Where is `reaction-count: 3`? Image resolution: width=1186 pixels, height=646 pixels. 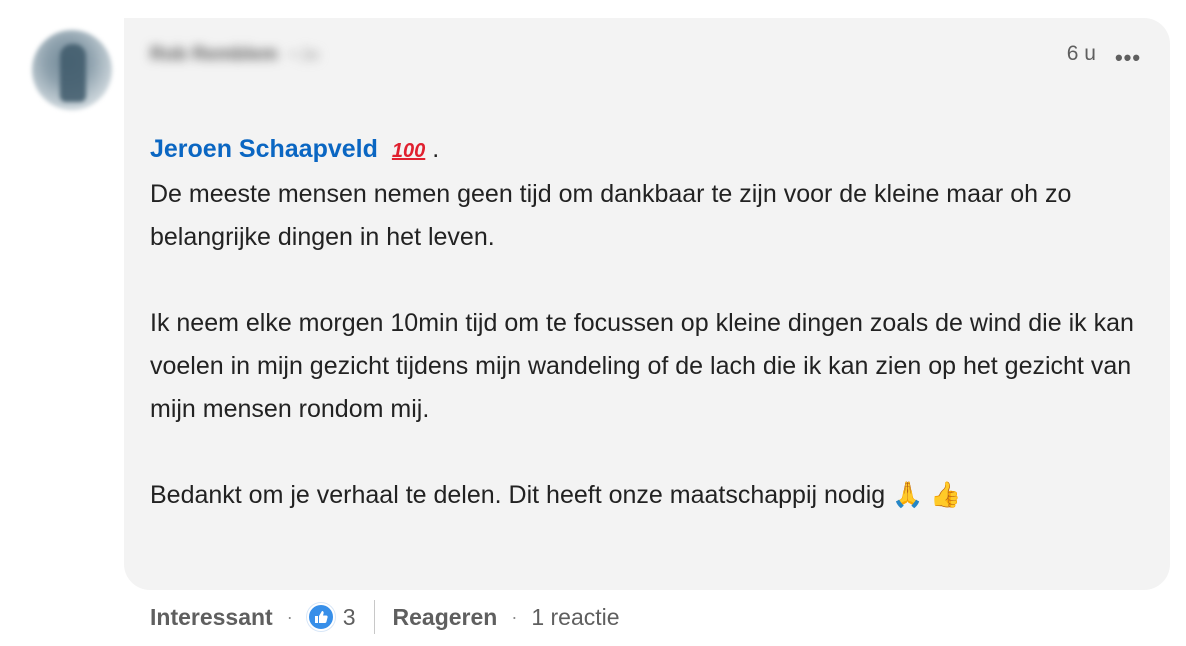 reaction-count: 3 is located at coordinates (349, 617).